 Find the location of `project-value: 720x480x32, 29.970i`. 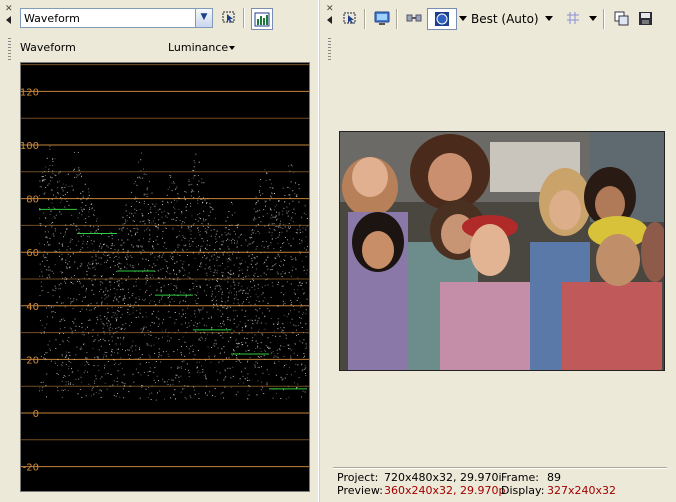

project-value: 720x480x32, 29.970i is located at coordinates (443, 477).